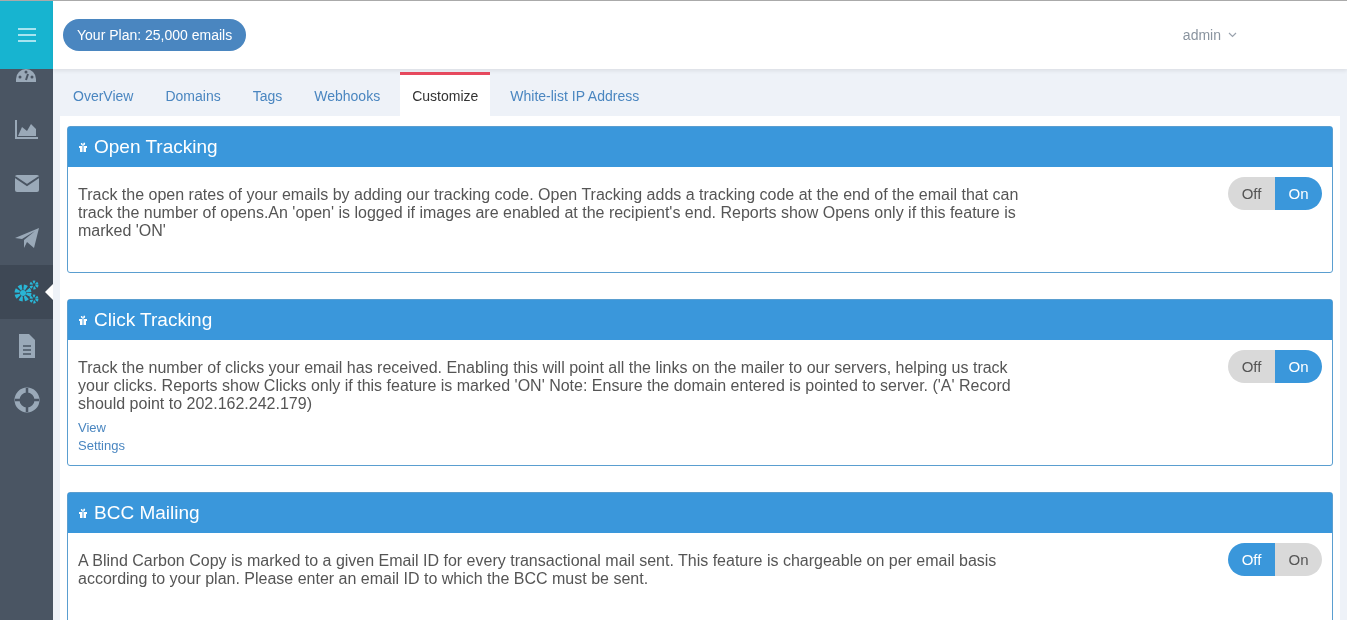 The height and width of the screenshot is (620, 1347). Describe the element at coordinates (26, 400) in the screenshot. I see `lifebuoy-icon` at that location.